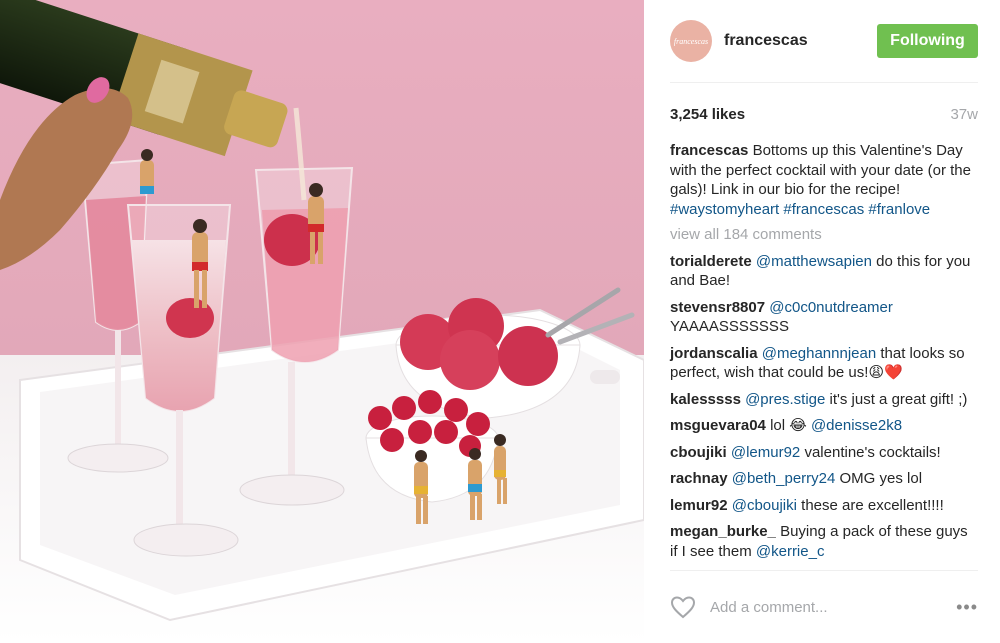 The image size is (1000, 643). I want to click on comment-user: torialderete, so click(711, 261).